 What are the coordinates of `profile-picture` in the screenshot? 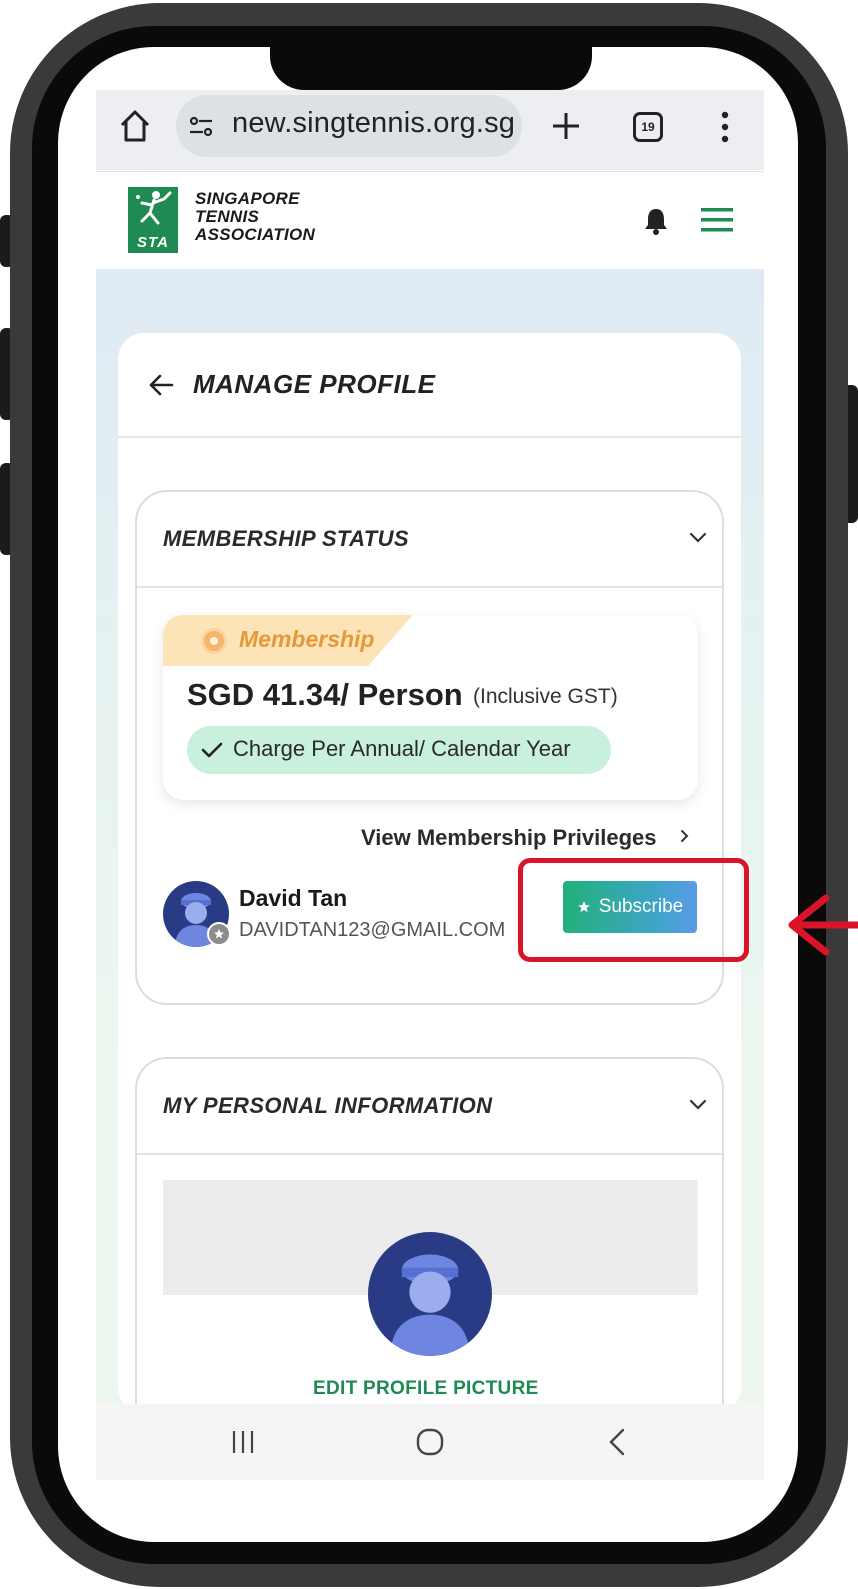 It's located at (430, 1294).